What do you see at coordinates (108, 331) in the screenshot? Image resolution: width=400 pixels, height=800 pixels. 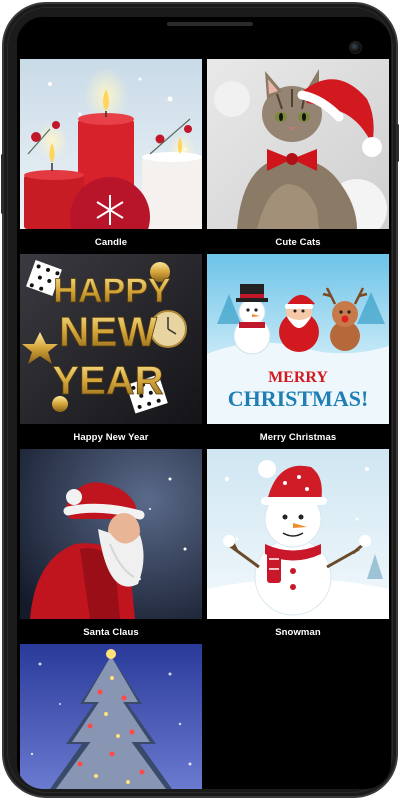 I see `new-text: NEW` at bounding box center [108, 331].